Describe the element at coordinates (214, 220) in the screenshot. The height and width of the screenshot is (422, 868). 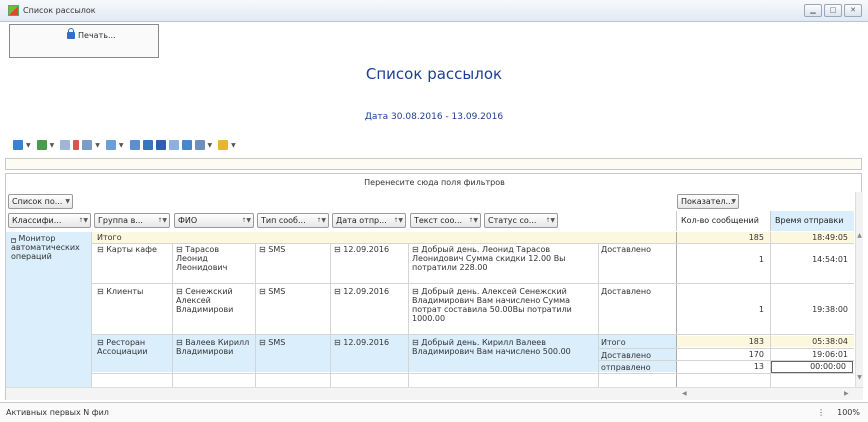
I see `row-field-fio: ФИО ↑▼` at that location.